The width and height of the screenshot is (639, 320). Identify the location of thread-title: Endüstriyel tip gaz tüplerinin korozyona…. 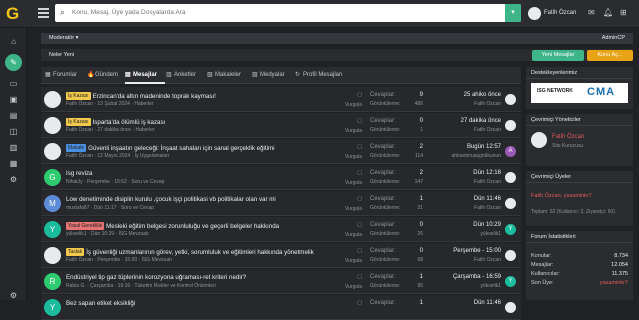
(196, 277).